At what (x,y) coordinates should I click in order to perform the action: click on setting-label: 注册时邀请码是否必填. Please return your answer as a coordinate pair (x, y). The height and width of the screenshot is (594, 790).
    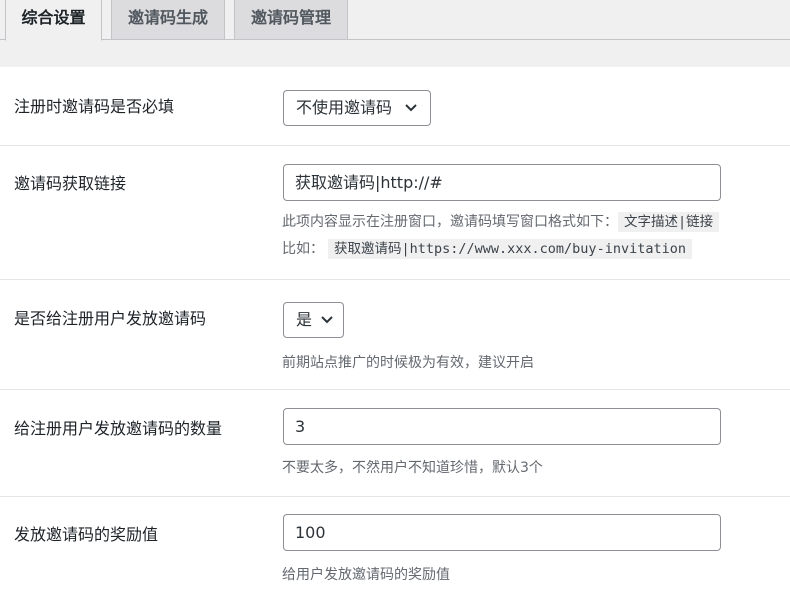
    Looking at the image, I should click on (94, 106).